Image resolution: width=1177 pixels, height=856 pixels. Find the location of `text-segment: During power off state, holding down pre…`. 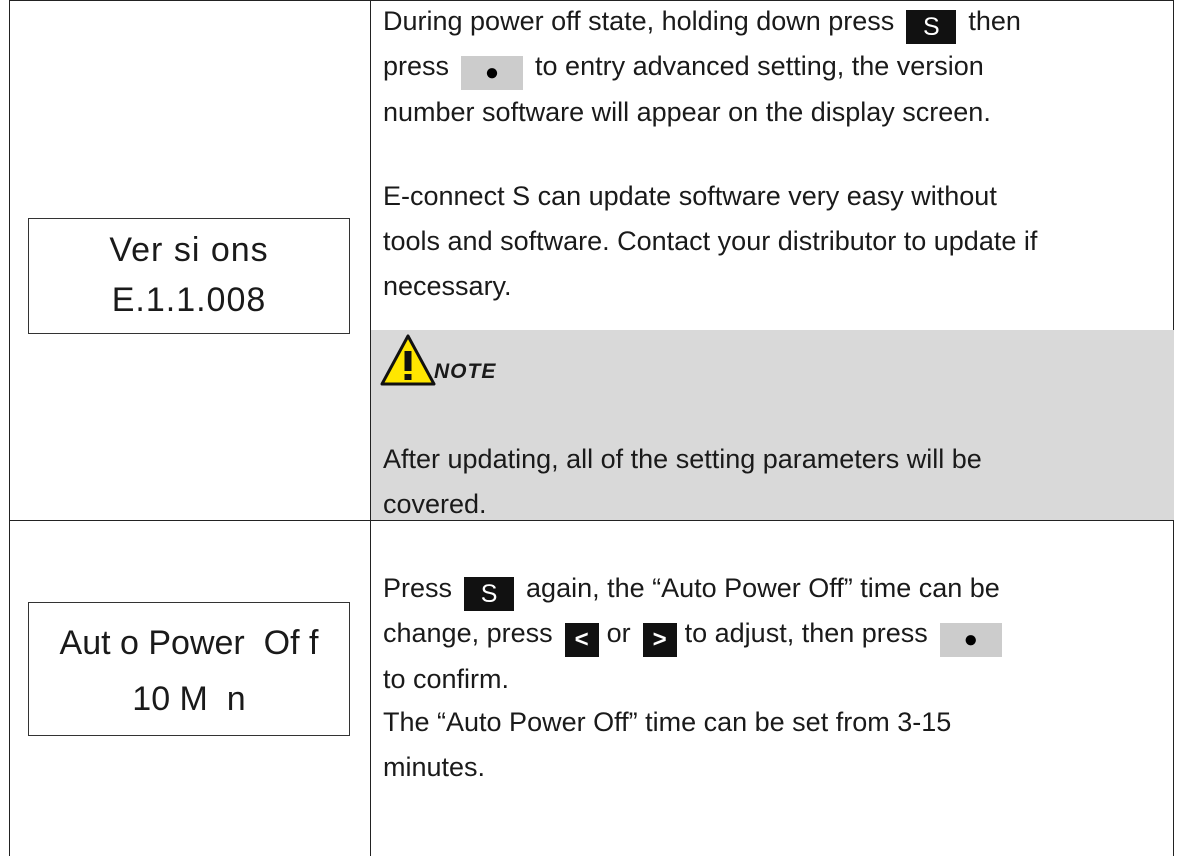

text-segment: During power off state, holding down pre… is located at coordinates (639, 21).